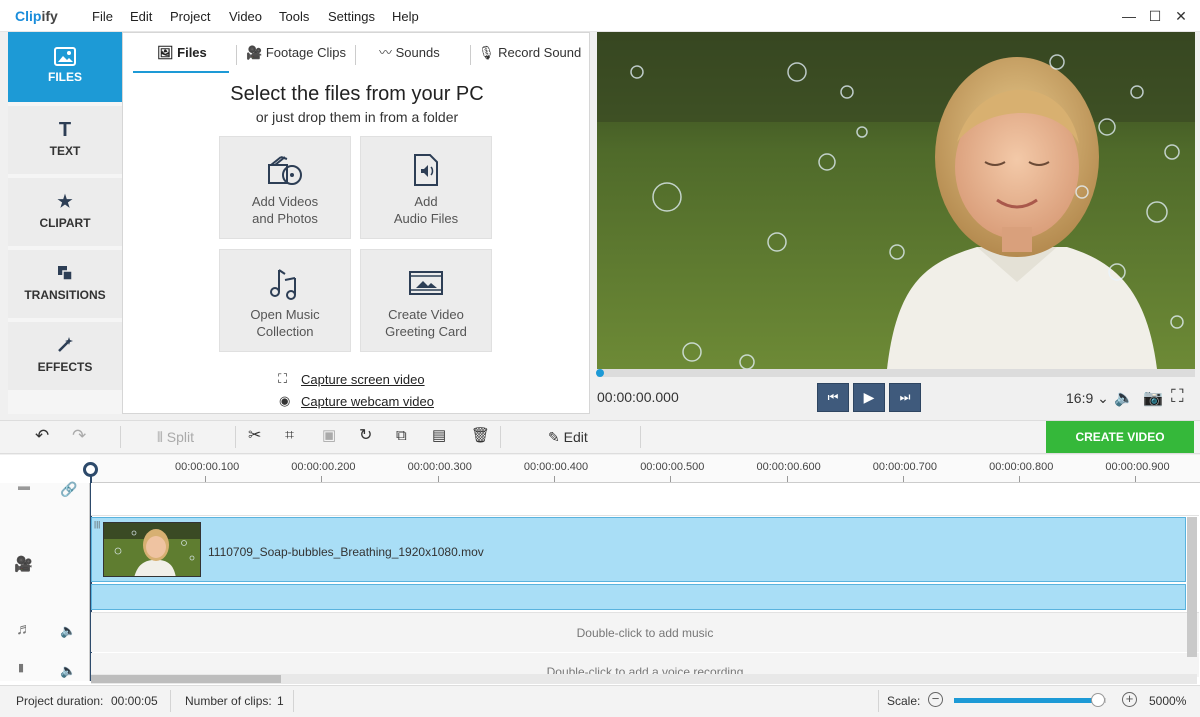 Image resolution: width=1200 pixels, height=717 pixels. I want to click on close-button: ✕, so click(1181, 16).